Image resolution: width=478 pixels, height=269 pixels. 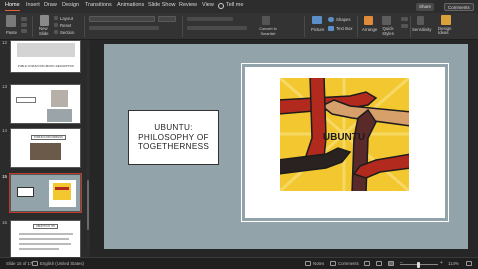 I want to click on smartart-icon, so click(x=266, y=20).